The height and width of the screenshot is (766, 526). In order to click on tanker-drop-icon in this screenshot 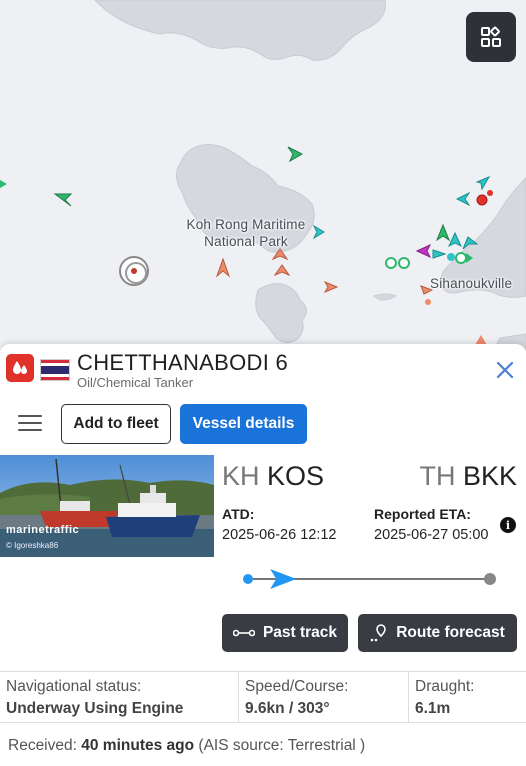, I will do `click(20, 368)`.